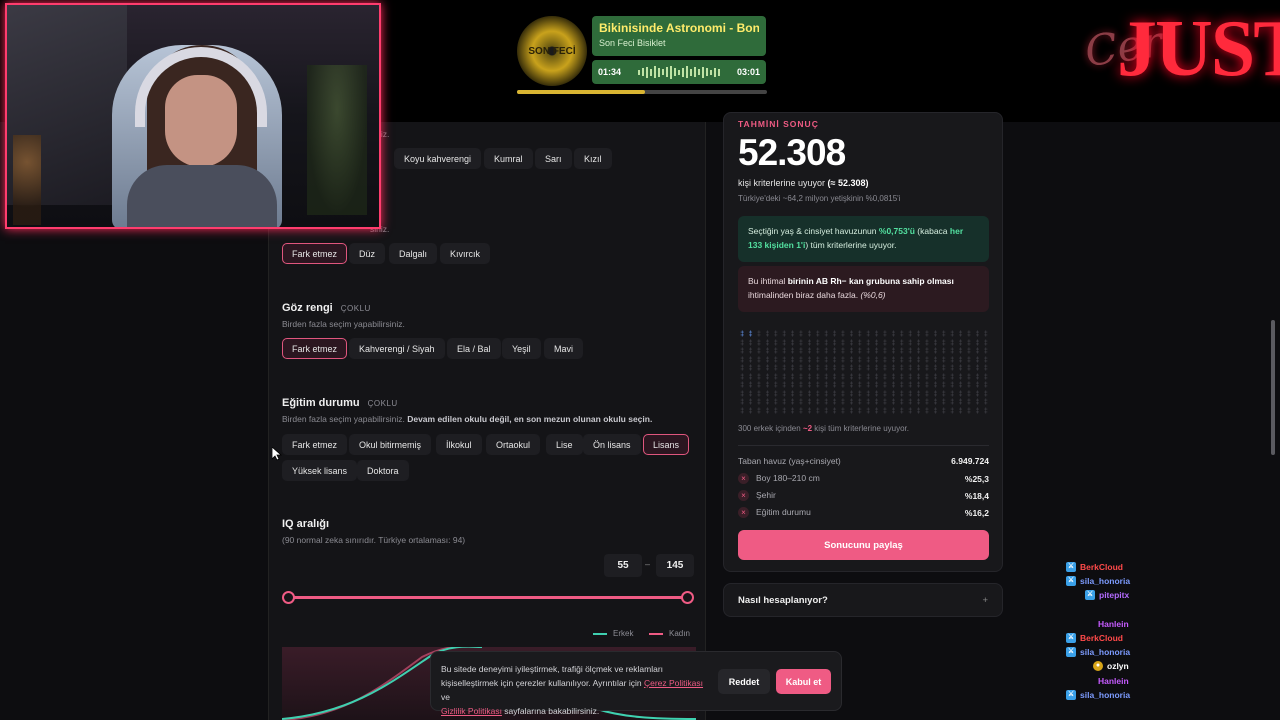 The width and height of the screenshot is (1280, 720). What do you see at coordinates (465, 253) in the screenshot?
I see `hair-type-option: Kıvırcık` at bounding box center [465, 253].